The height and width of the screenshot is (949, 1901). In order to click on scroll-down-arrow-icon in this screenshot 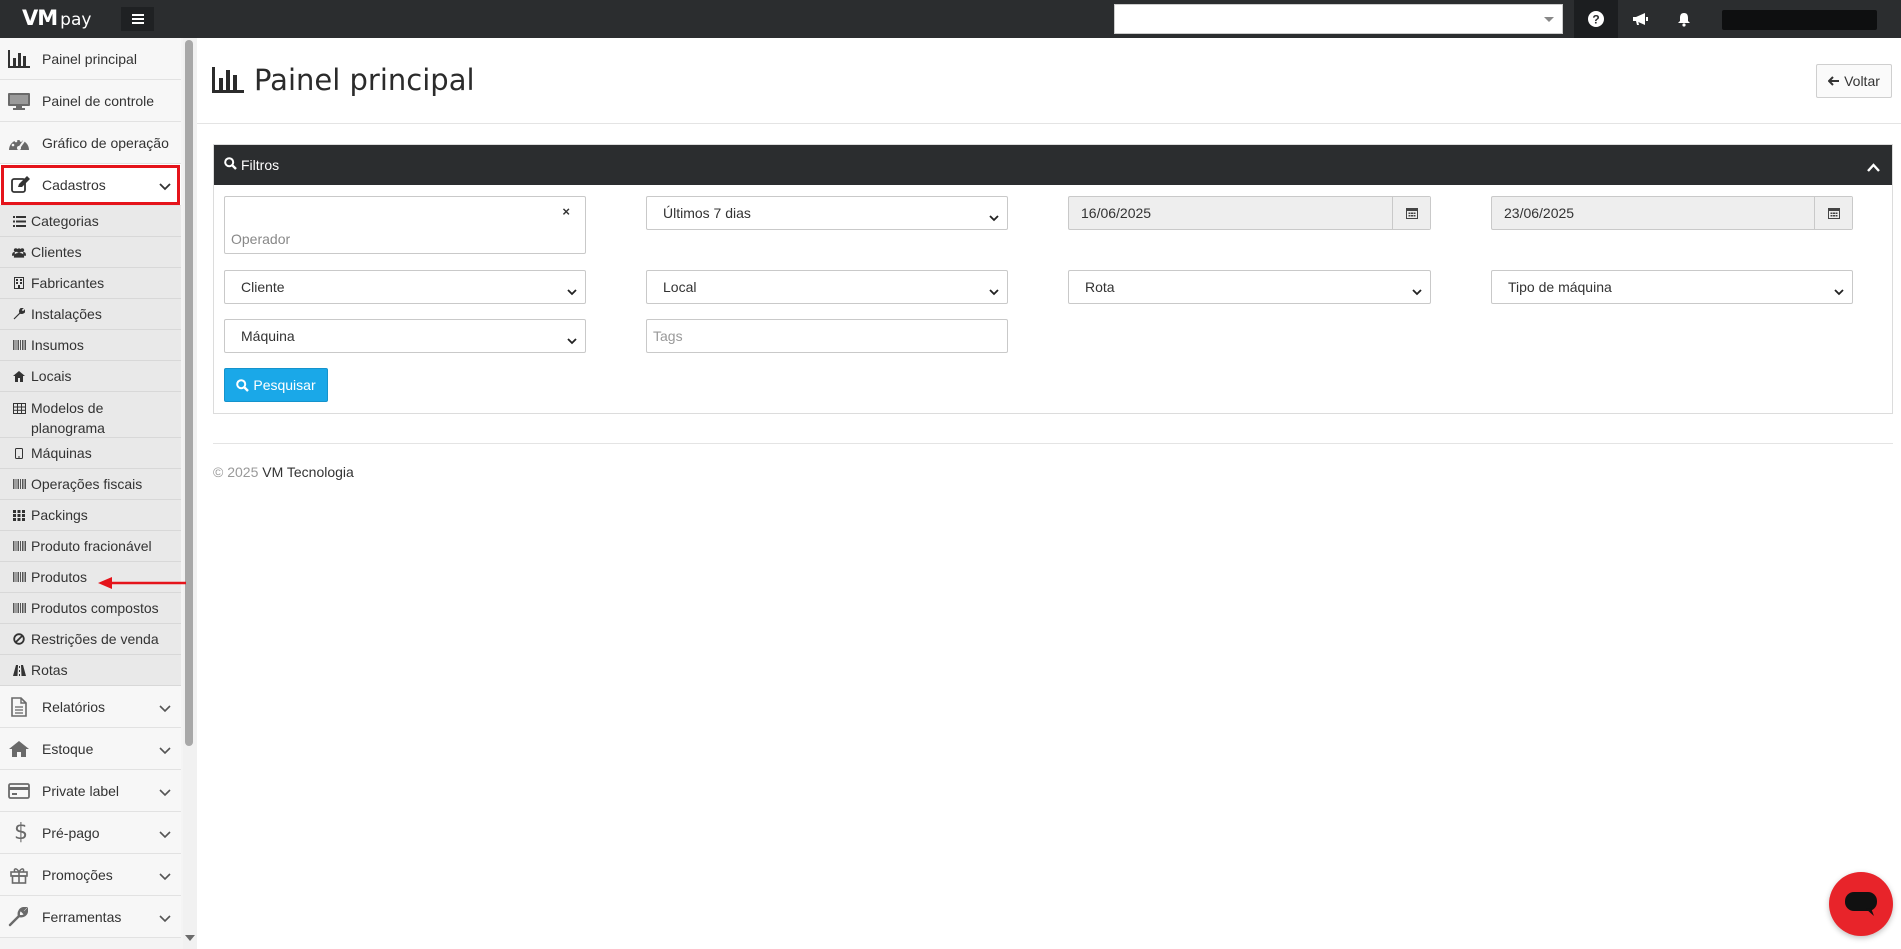, I will do `click(190, 938)`.